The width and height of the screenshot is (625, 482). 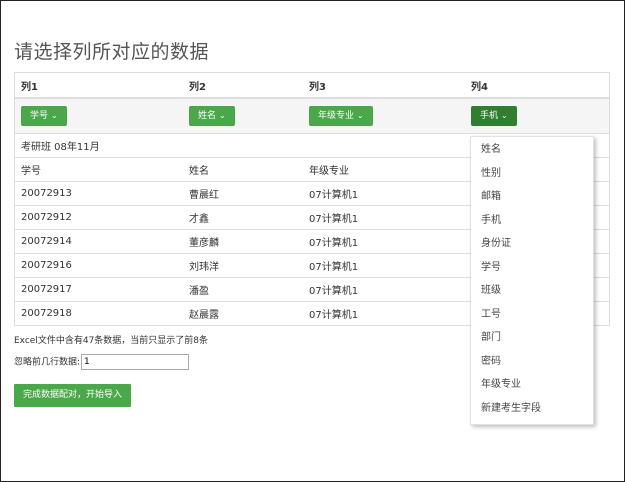 I want to click on column-header-row: 列1 列2 列3 列4, so click(x=312, y=85).